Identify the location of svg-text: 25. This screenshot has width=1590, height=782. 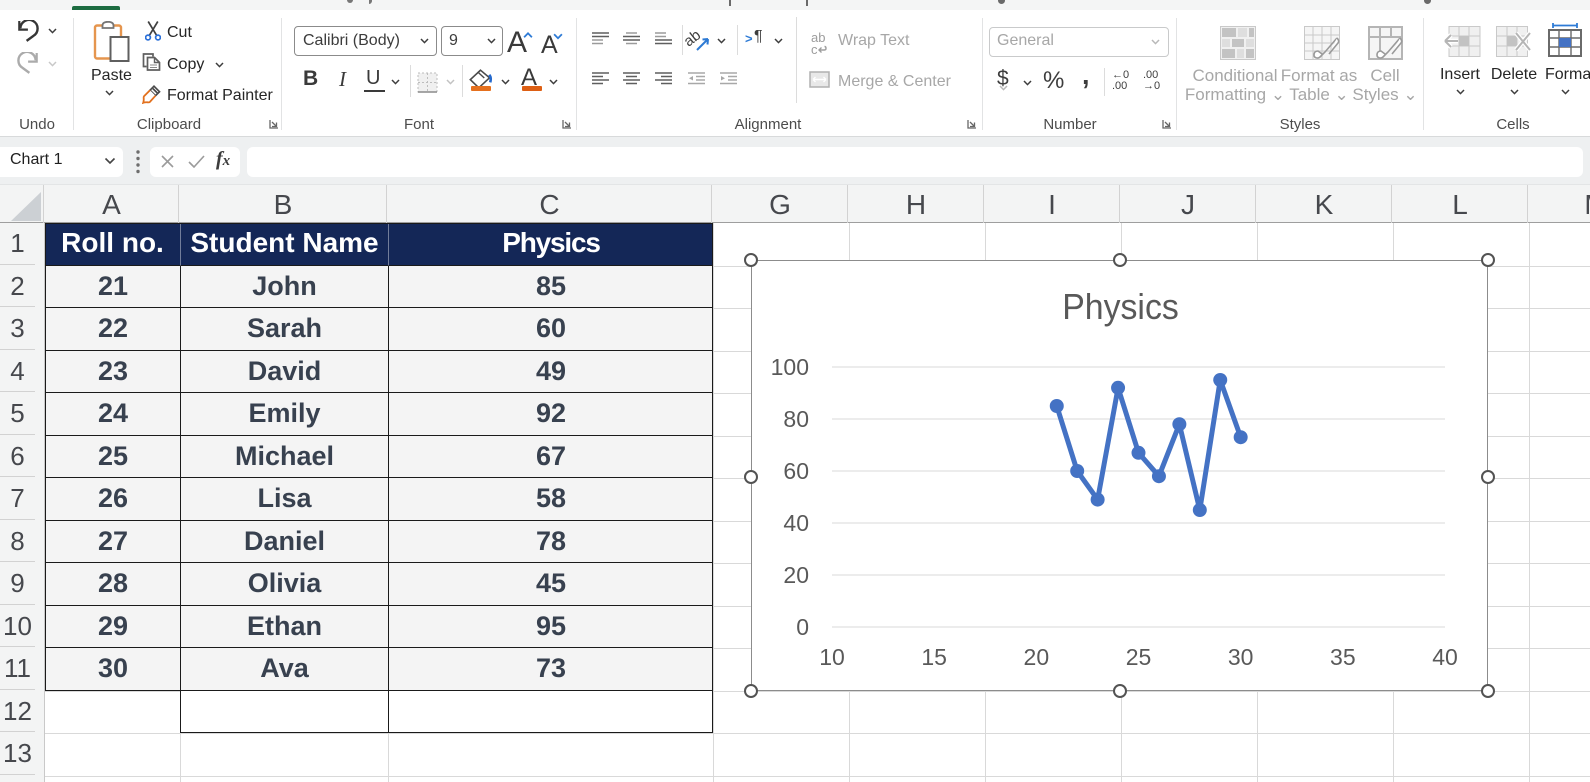
(1139, 657).